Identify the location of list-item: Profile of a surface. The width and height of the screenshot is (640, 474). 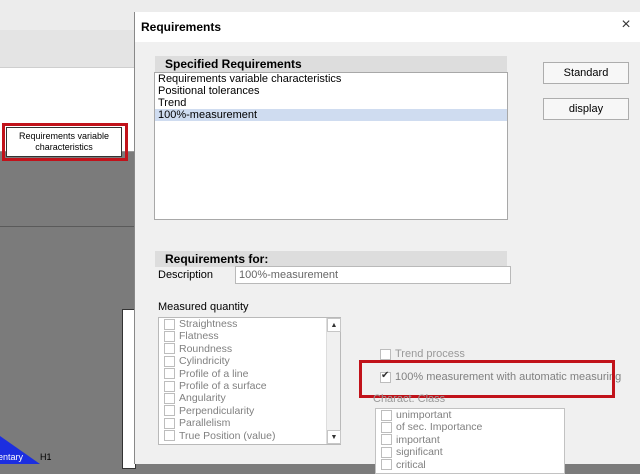
(249, 386).